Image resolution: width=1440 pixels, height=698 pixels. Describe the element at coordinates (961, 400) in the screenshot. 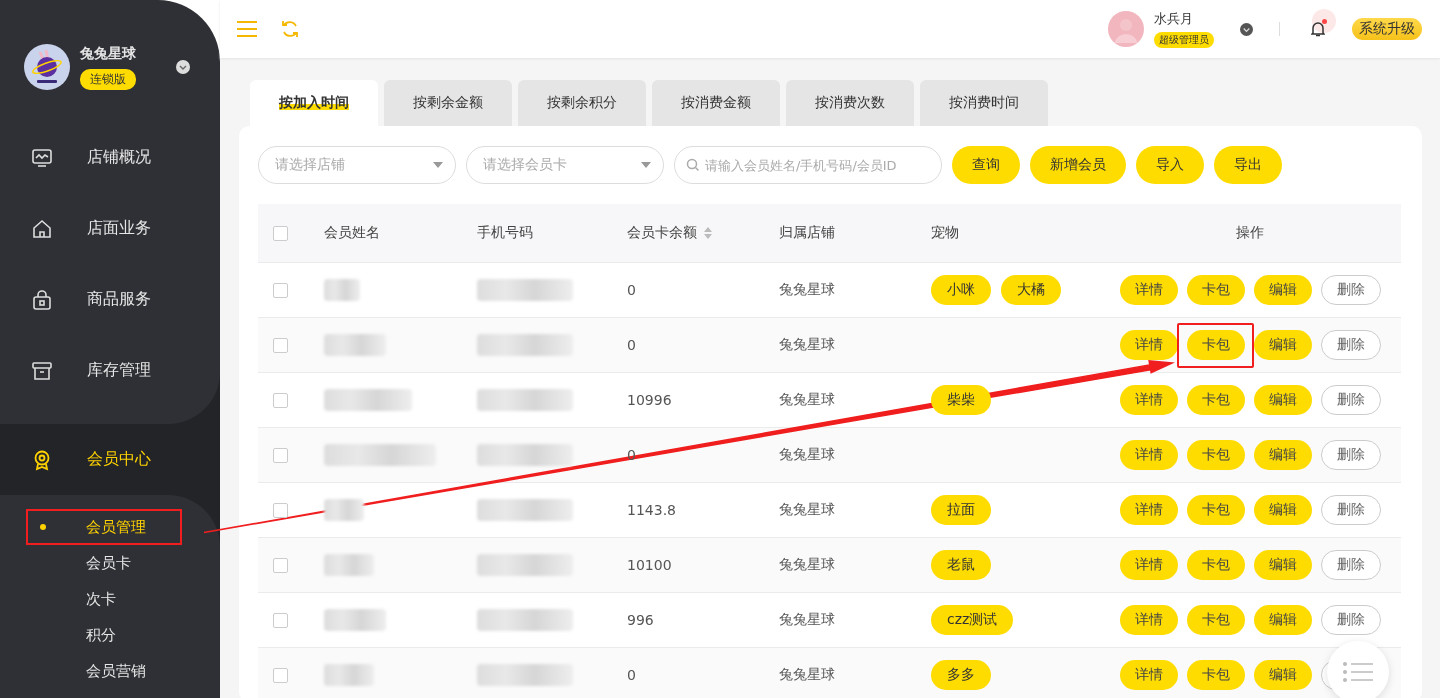

I see `pet-tag: 柴柴` at that location.